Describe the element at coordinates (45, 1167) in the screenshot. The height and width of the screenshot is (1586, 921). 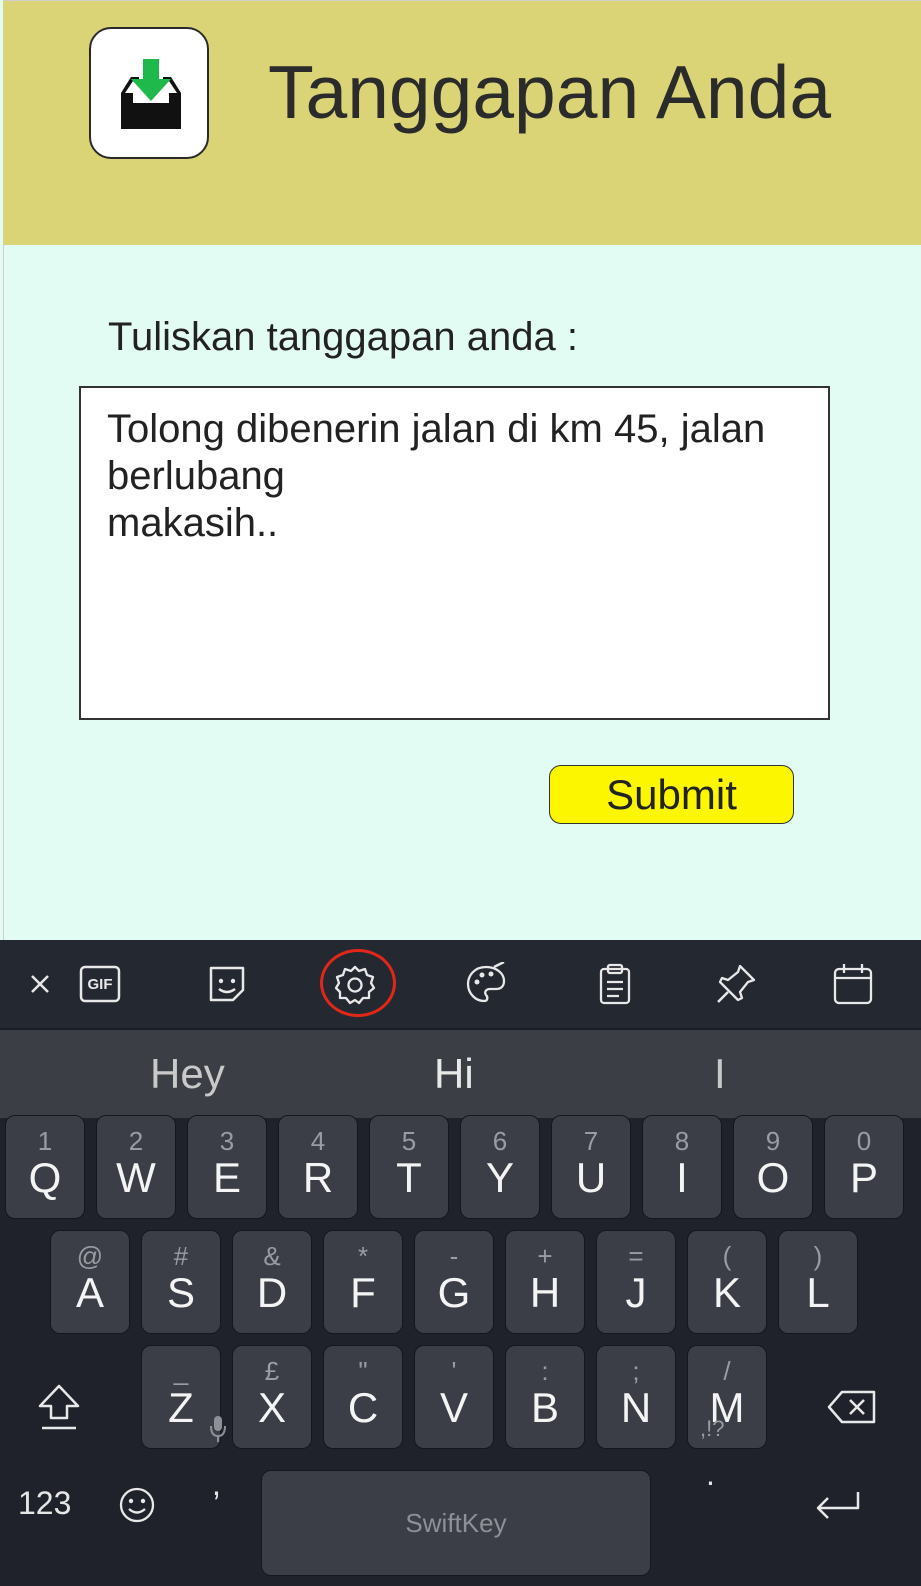
I see `key-q: 1Q` at that location.